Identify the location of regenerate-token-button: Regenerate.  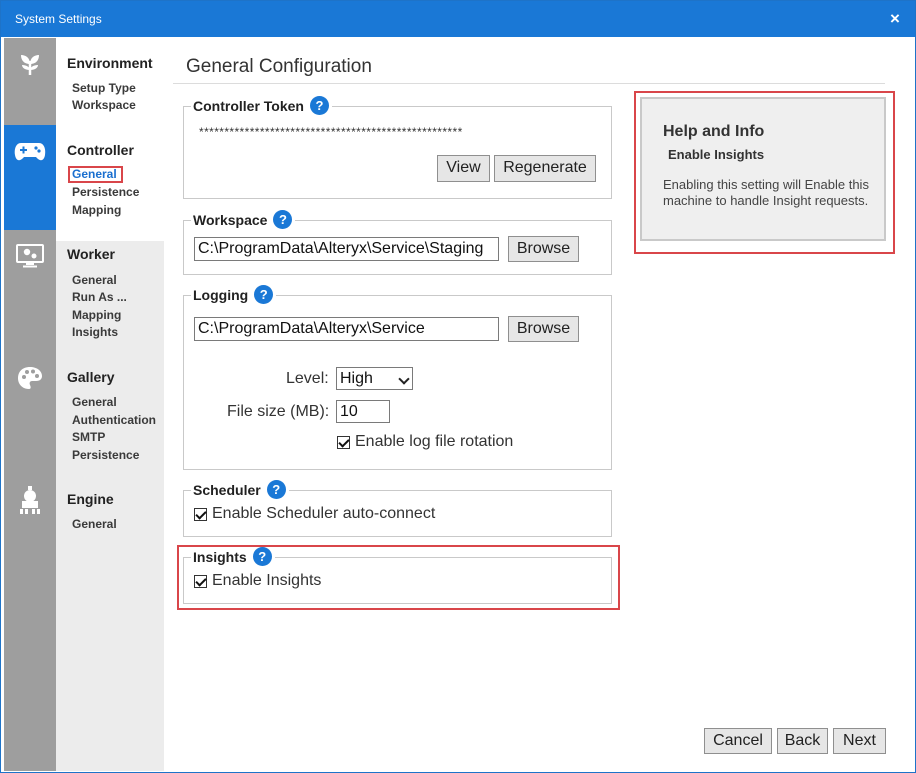
(545, 168).